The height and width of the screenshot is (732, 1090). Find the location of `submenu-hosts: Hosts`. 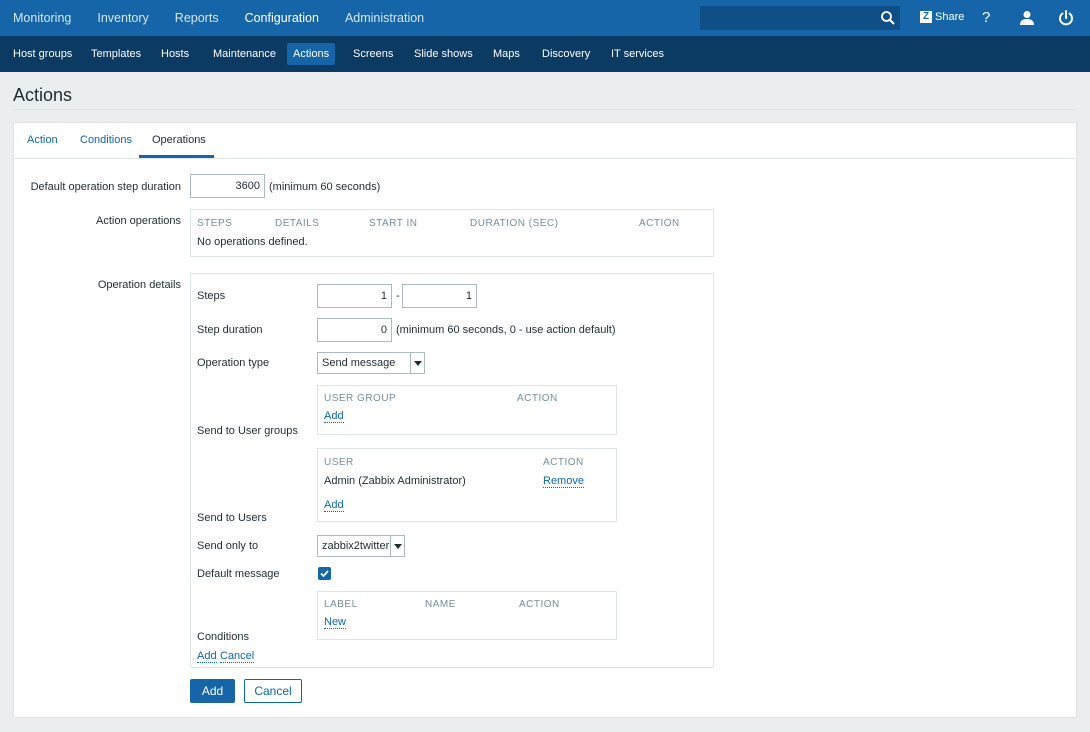

submenu-hosts: Hosts is located at coordinates (175, 54).